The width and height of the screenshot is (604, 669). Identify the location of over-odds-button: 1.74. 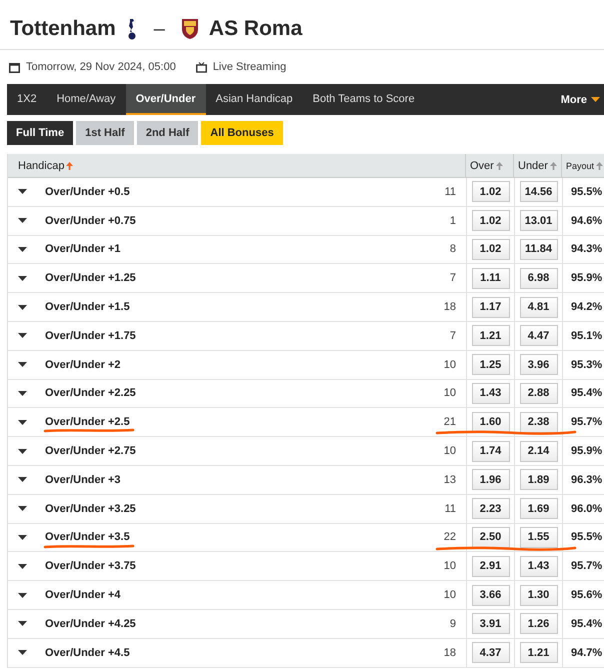
(491, 451).